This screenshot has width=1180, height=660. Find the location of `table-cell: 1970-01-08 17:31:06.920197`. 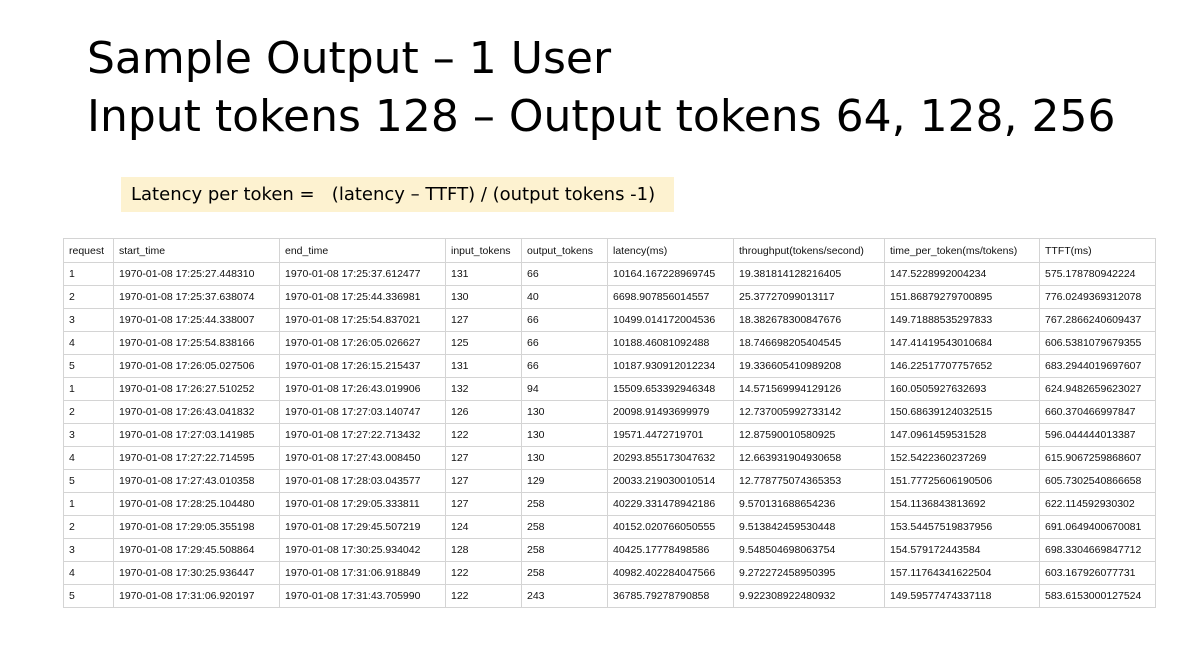

table-cell: 1970-01-08 17:31:06.920197 is located at coordinates (196, 596).